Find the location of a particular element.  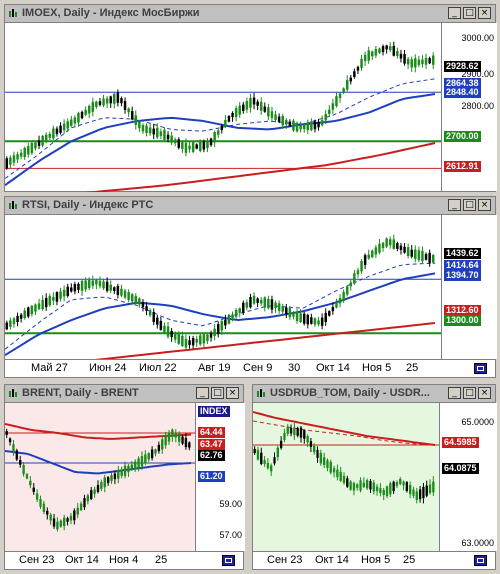

brent-y-label: 57.00 is located at coordinates (230, 535).